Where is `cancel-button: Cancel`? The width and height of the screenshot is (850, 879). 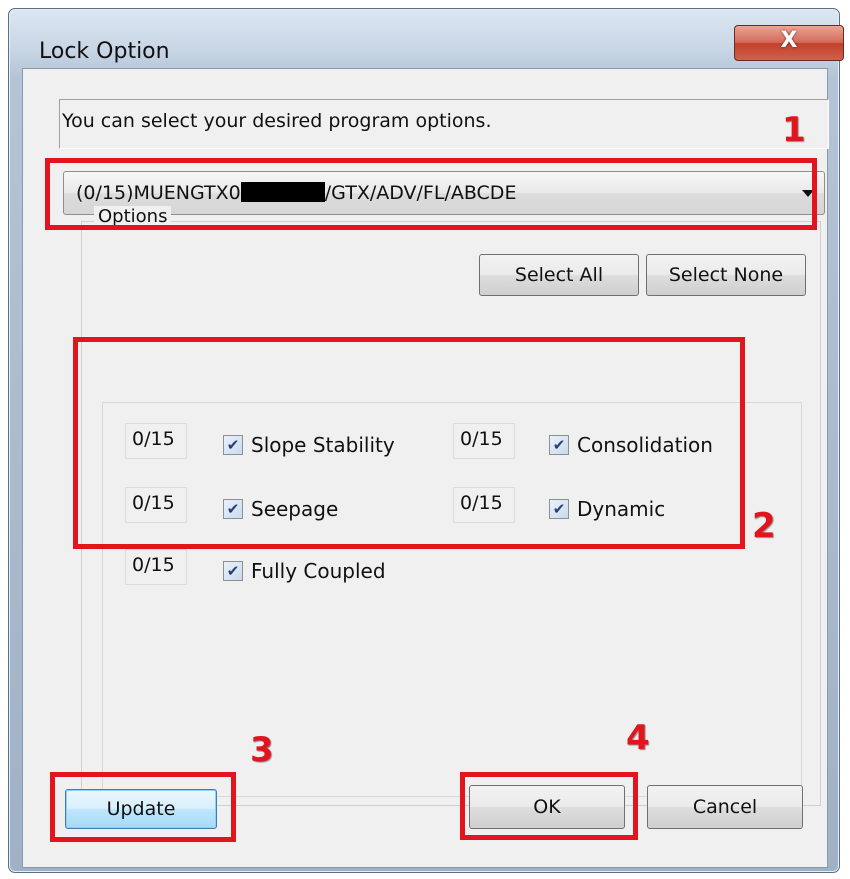
cancel-button: Cancel is located at coordinates (725, 807).